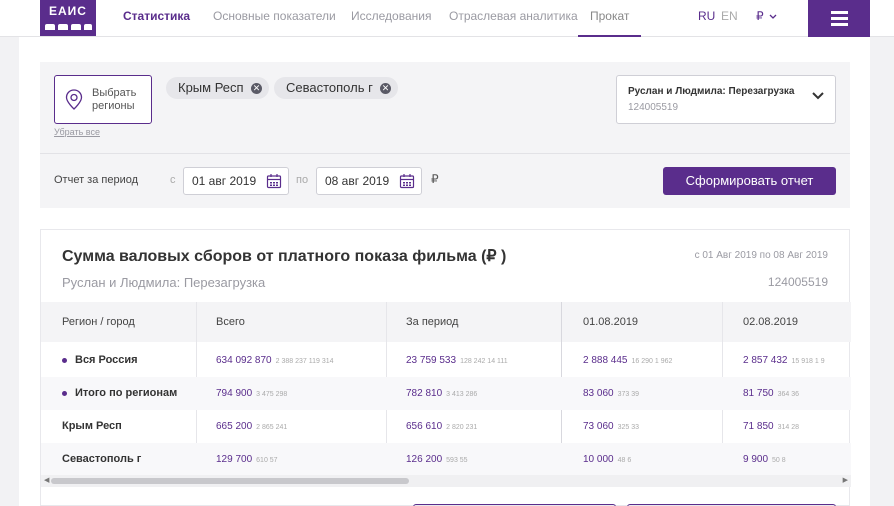 Image resolution: width=894 pixels, height=506 pixels. I want to click on cell-meta: 2 865 241, so click(272, 427).